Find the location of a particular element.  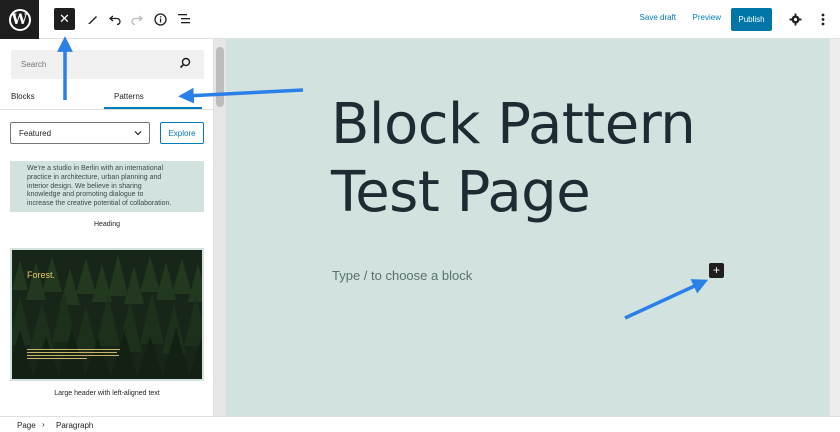

explore-button: Explore is located at coordinates (182, 133).